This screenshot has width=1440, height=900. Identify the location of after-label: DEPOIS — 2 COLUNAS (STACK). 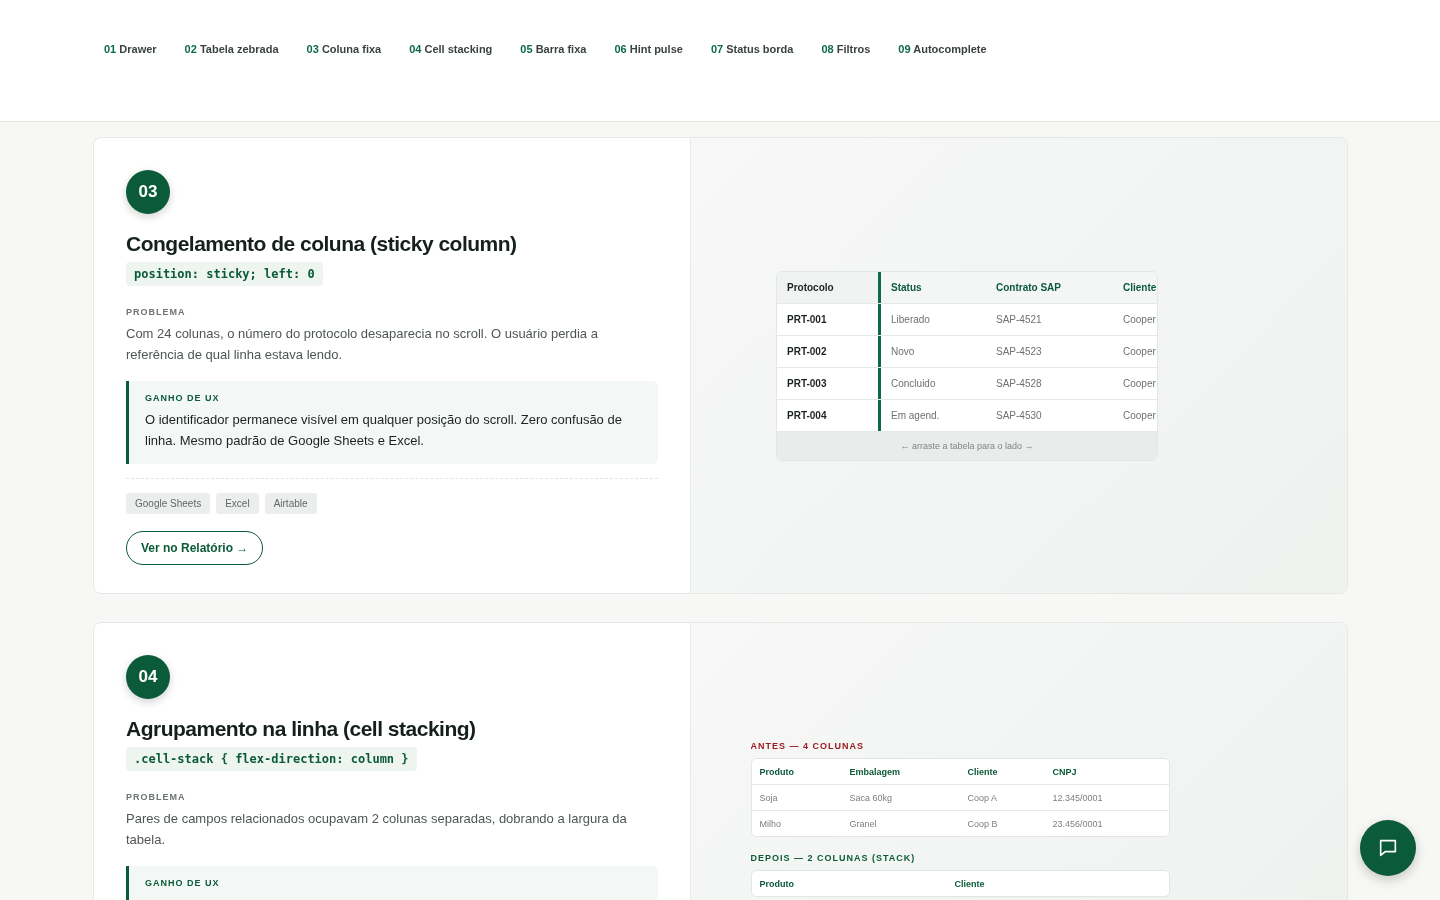
(833, 858).